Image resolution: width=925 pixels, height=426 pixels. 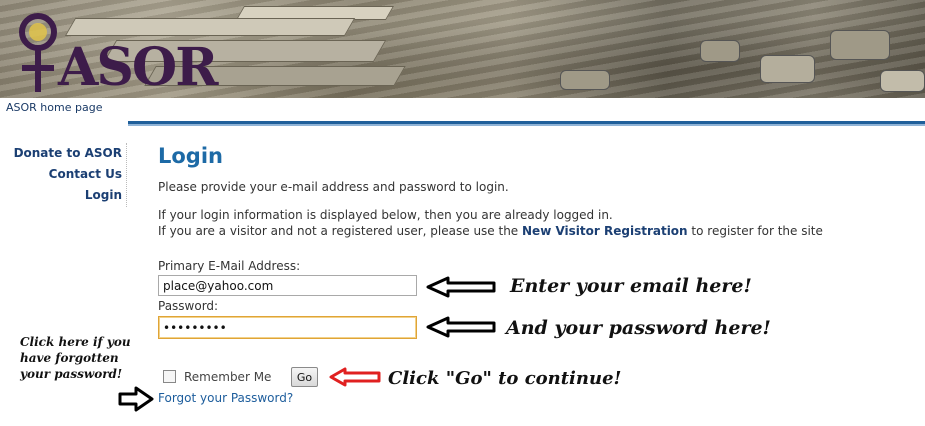 What do you see at coordinates (126, 175) in the screenshot?
I see `sidebar-divider` at bounding box center [126, 175].